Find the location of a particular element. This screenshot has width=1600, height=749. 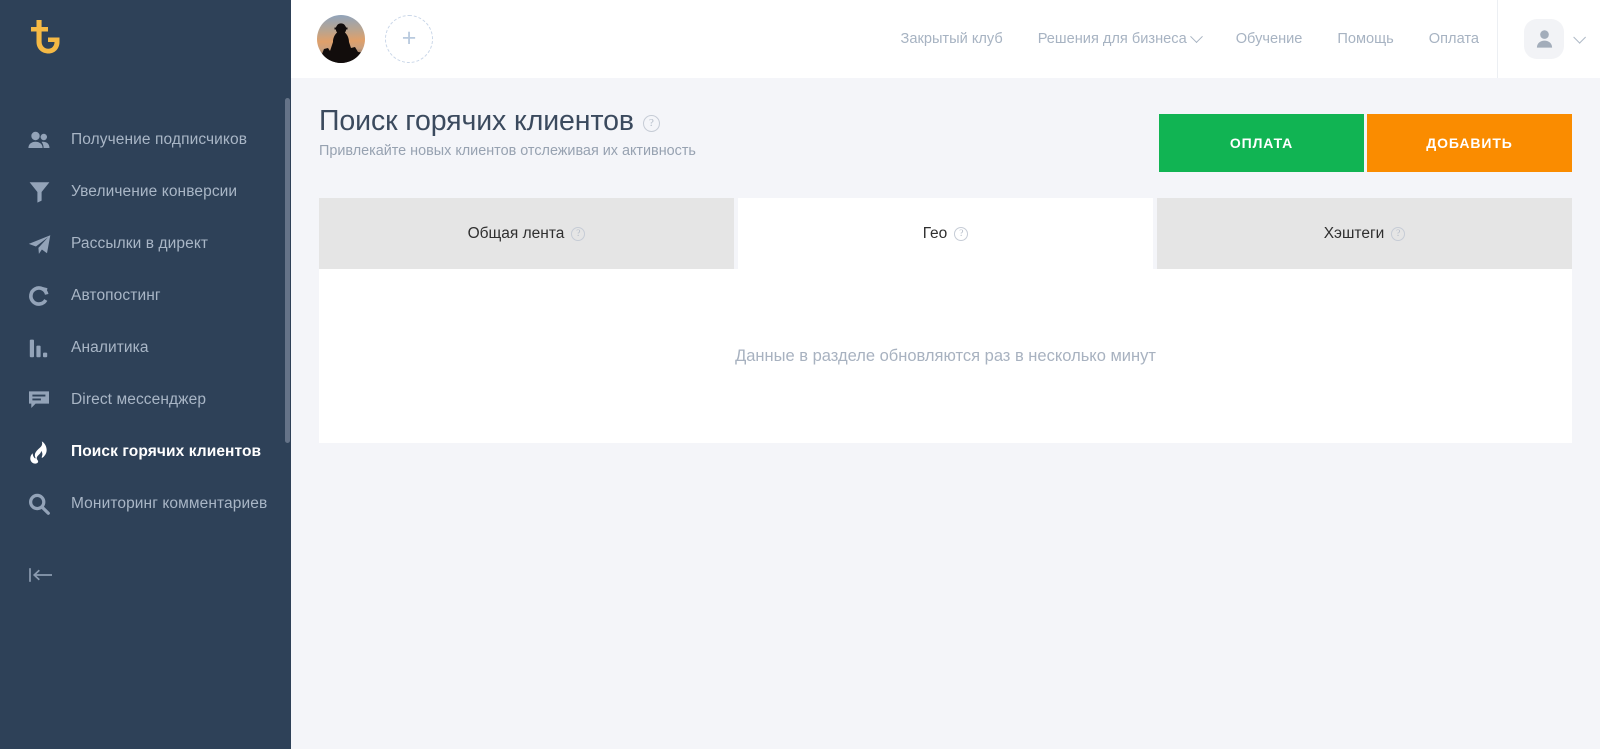

pay-button: ОПЛАТА is located at coordinates (1261, 143).